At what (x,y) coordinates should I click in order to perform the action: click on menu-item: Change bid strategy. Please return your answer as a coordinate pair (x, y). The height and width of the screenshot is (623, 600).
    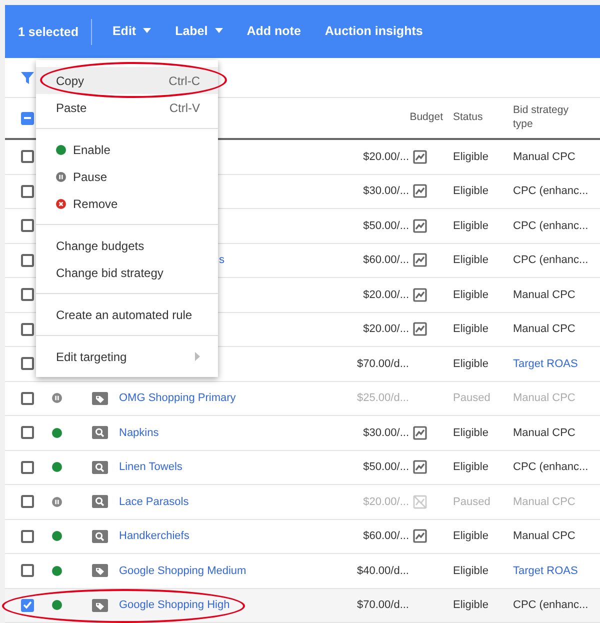
    Looking at the image, I should click on (127, 272).